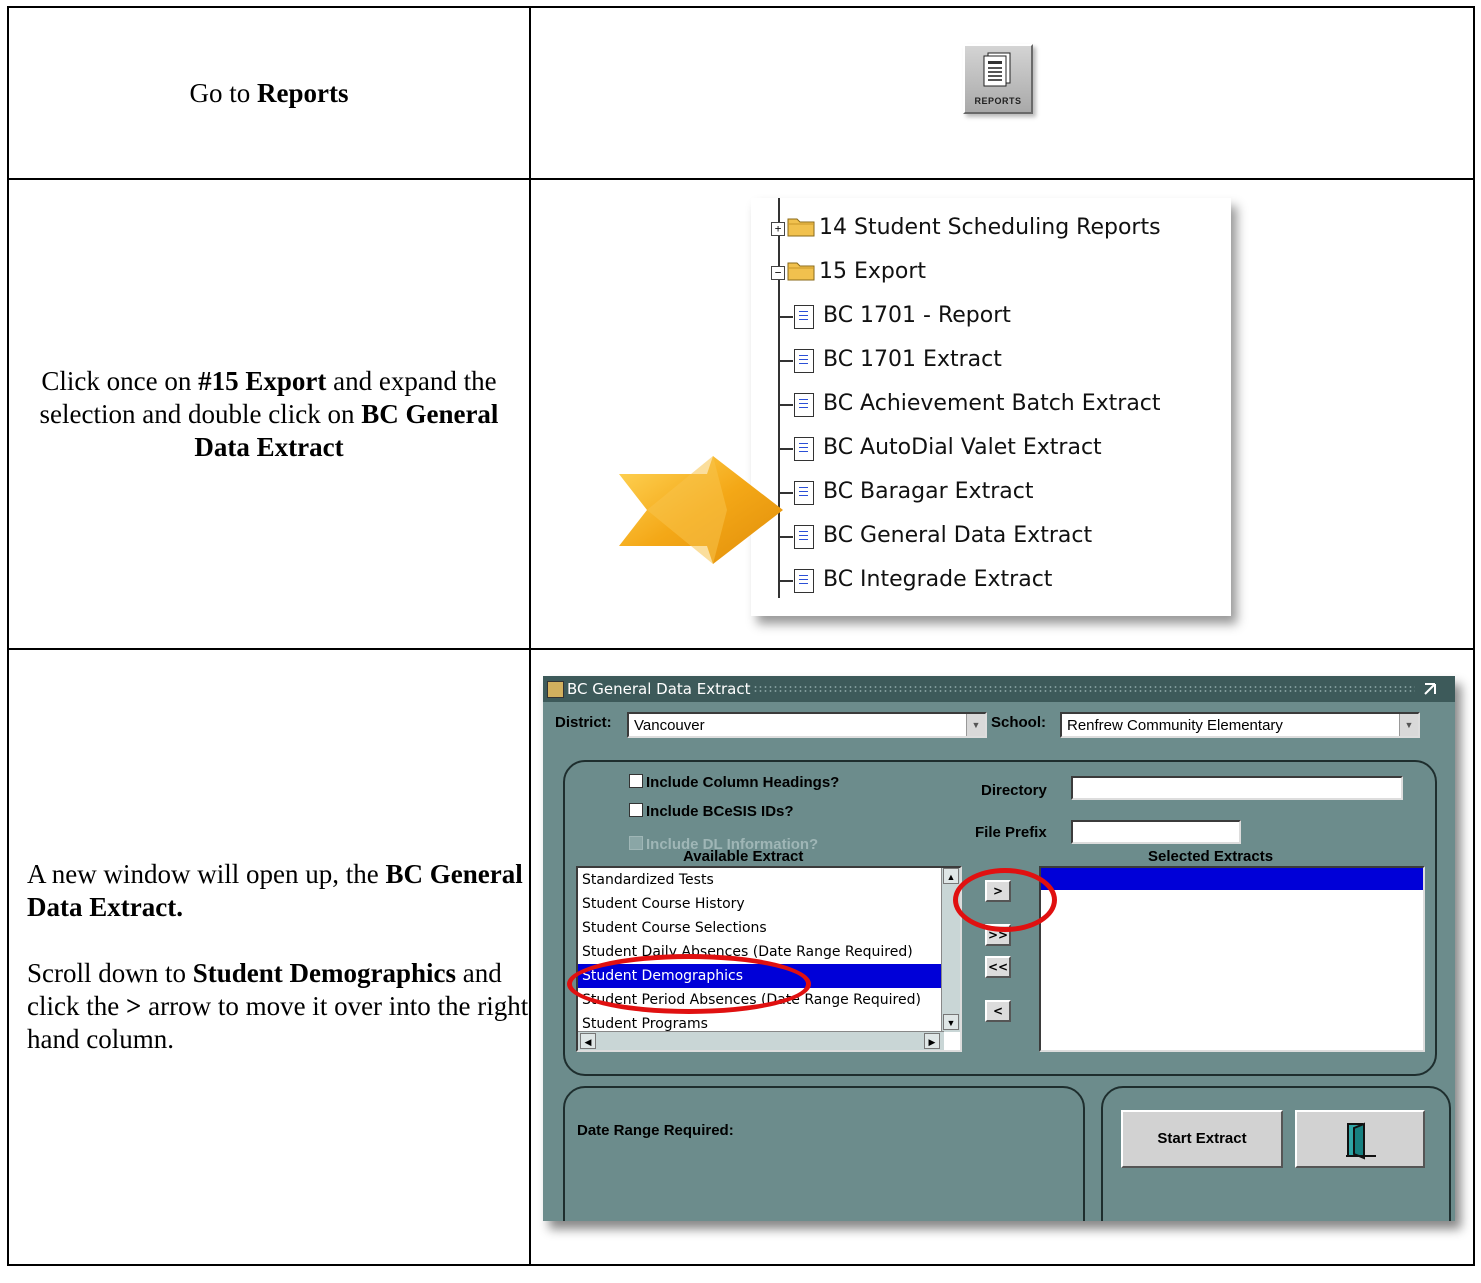 Image resolution: width=1481 pixels, height=1283 pixels. What do you see at coordinates (986, 272) in the screenshot?
I see `tree-folder-15: − 15 Export` at bounding box center [986, 272].